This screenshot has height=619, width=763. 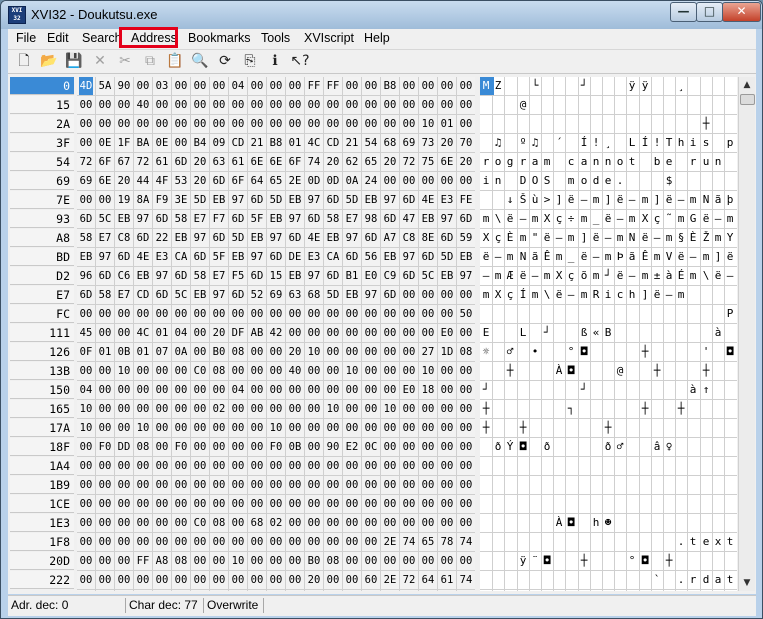 What do you see at coordinates (86, 390) in the screenshot?
I see `hex-byte: 04` at bounding box center [86, 390].